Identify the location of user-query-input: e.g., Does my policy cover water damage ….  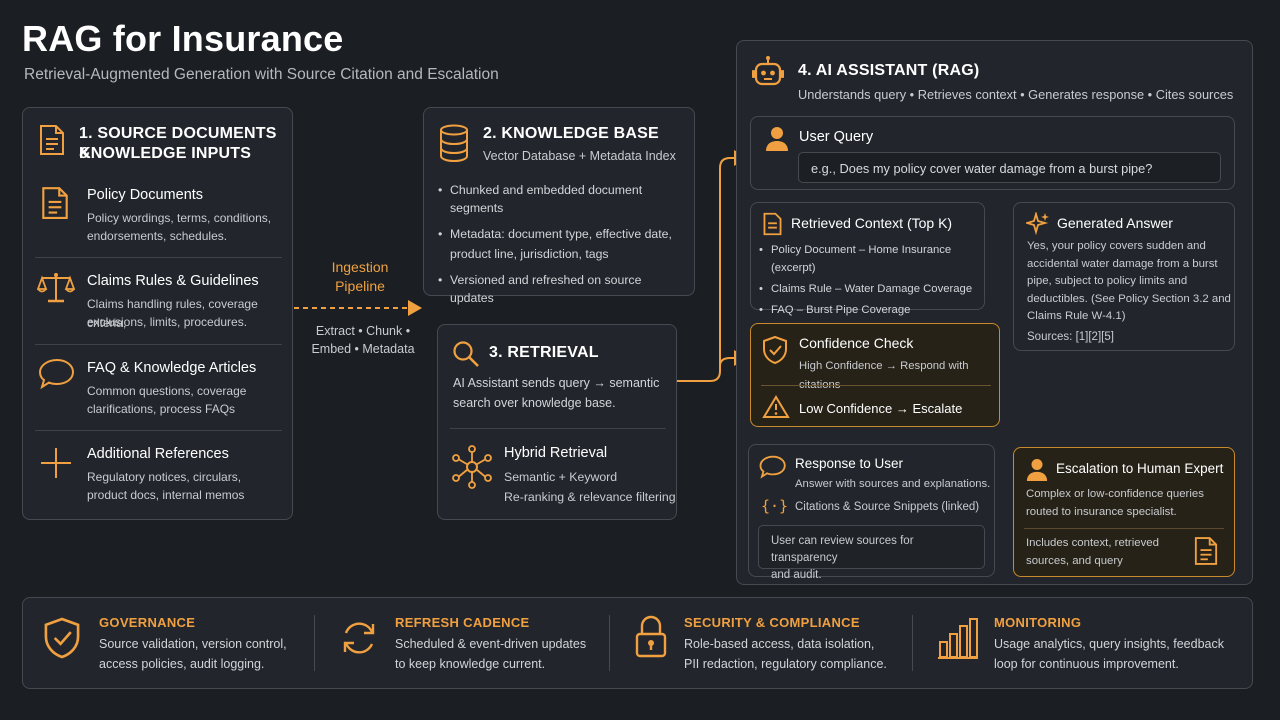
(1009, 167).